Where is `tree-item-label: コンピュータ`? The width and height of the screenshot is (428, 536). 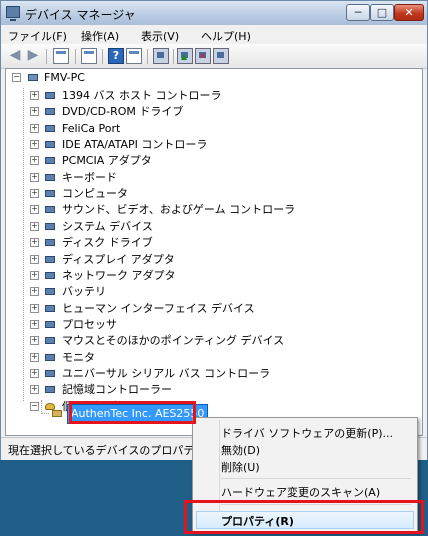
tree-item-label: コンピュータ is located at coordinates (95, 194).